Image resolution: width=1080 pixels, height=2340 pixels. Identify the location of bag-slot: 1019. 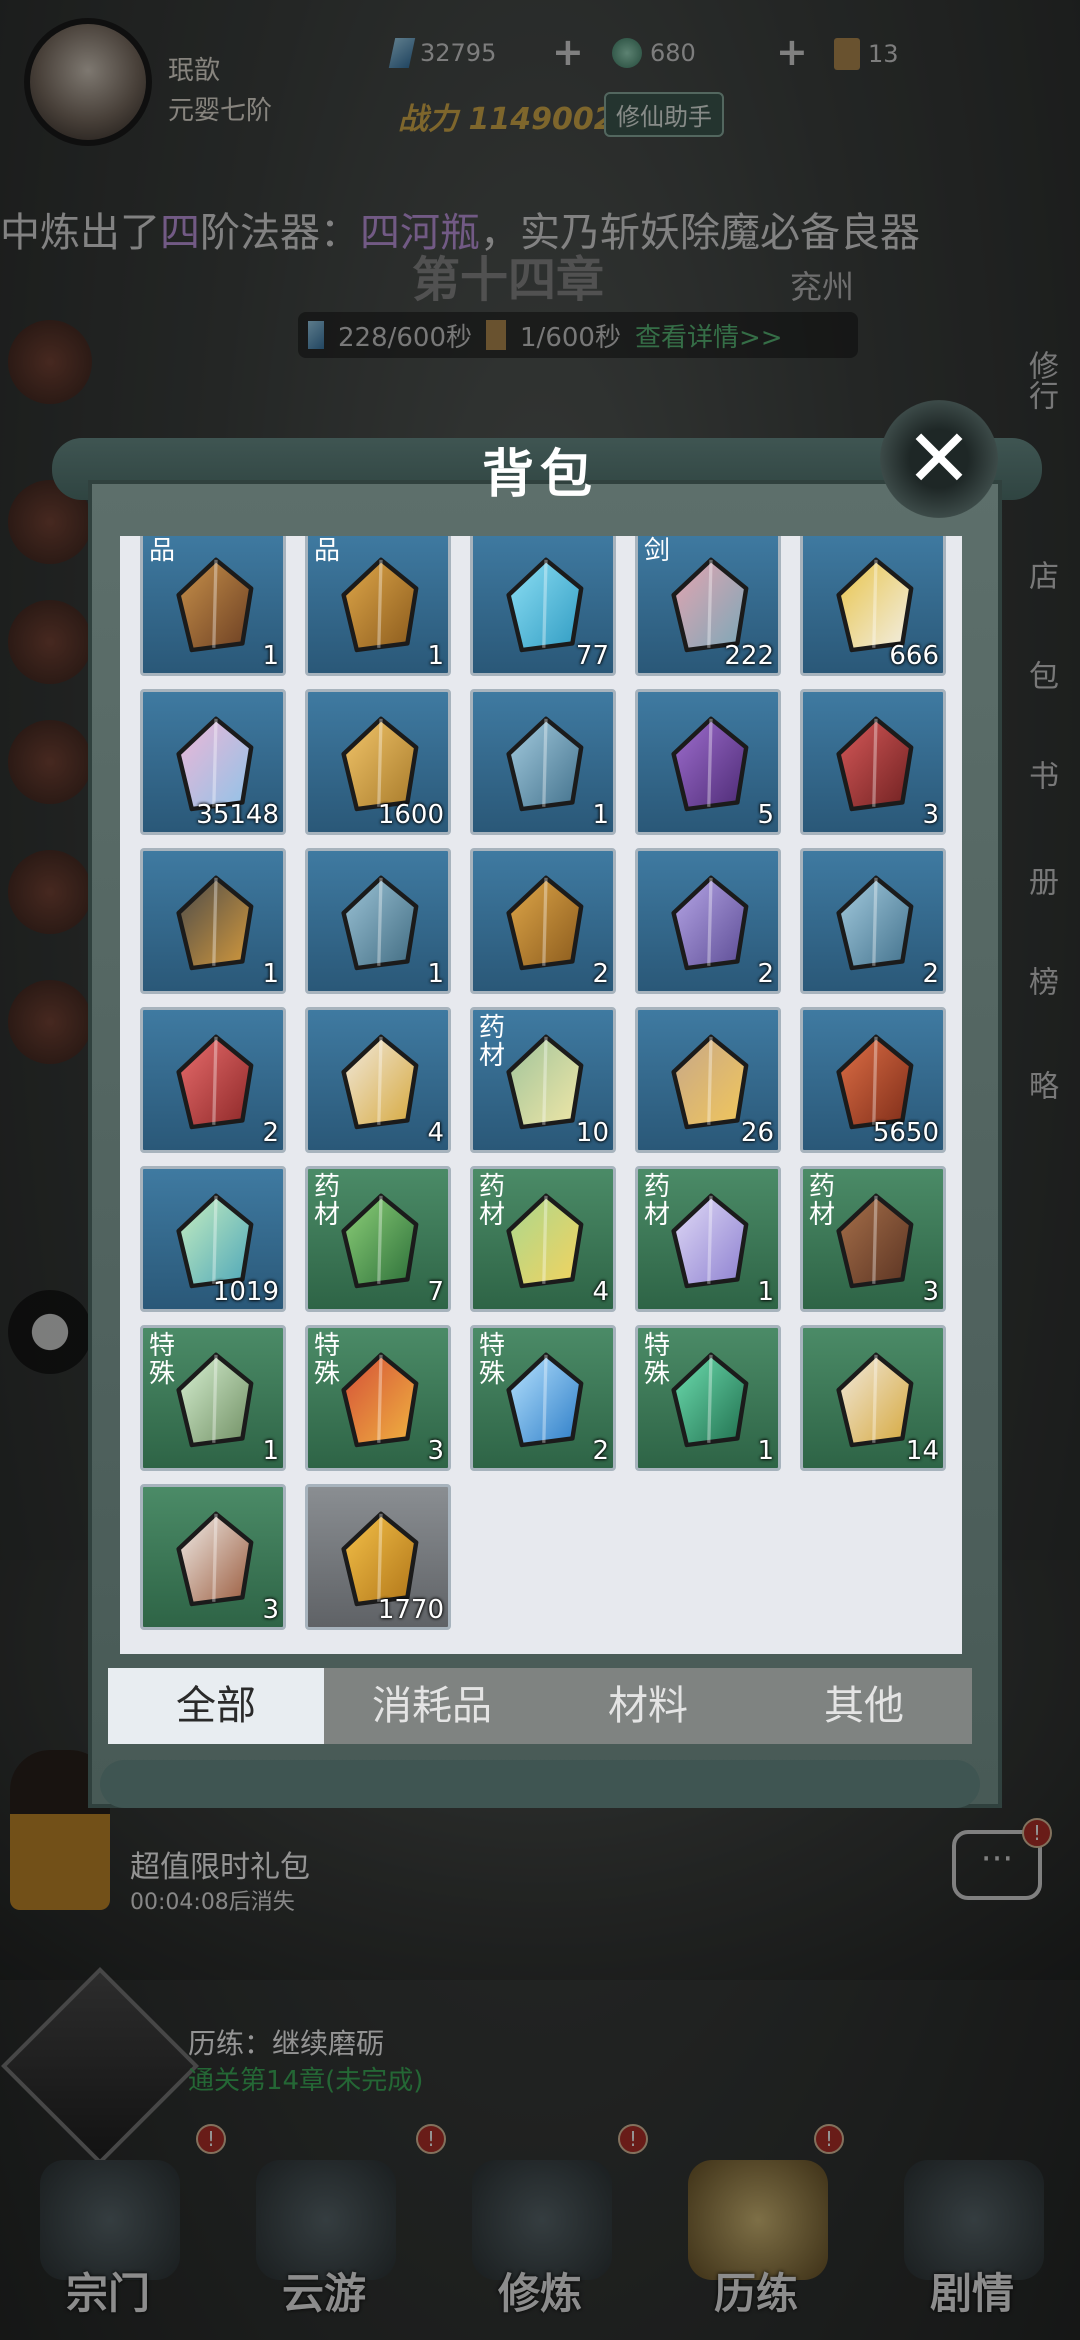
(213, 1239).